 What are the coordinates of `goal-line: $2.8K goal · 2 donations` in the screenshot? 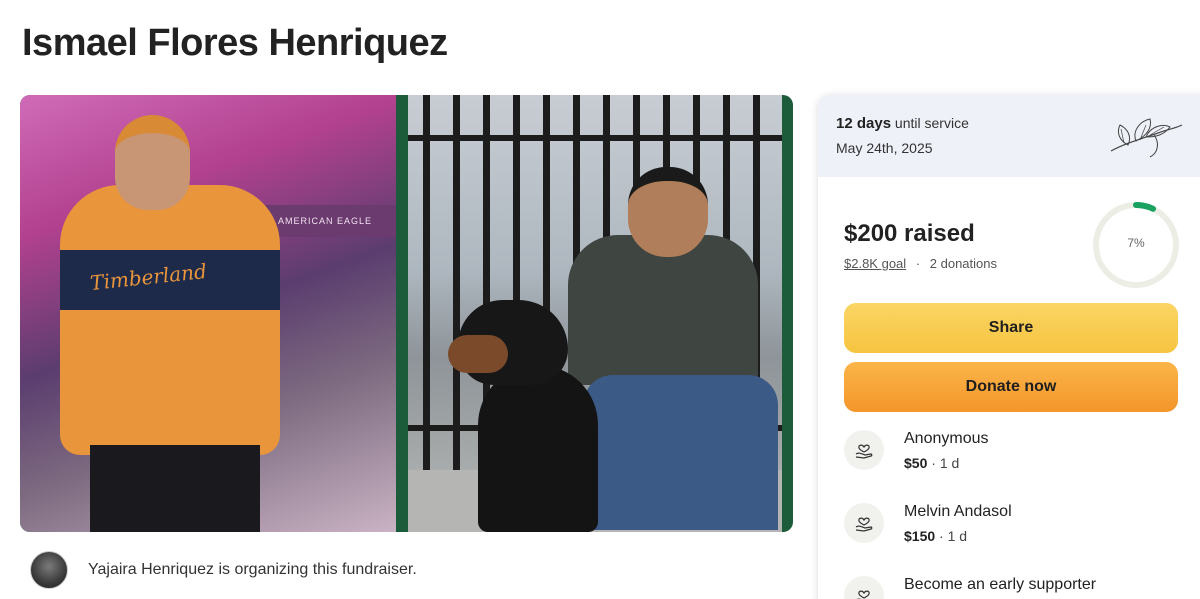 It's located at (920, 263).